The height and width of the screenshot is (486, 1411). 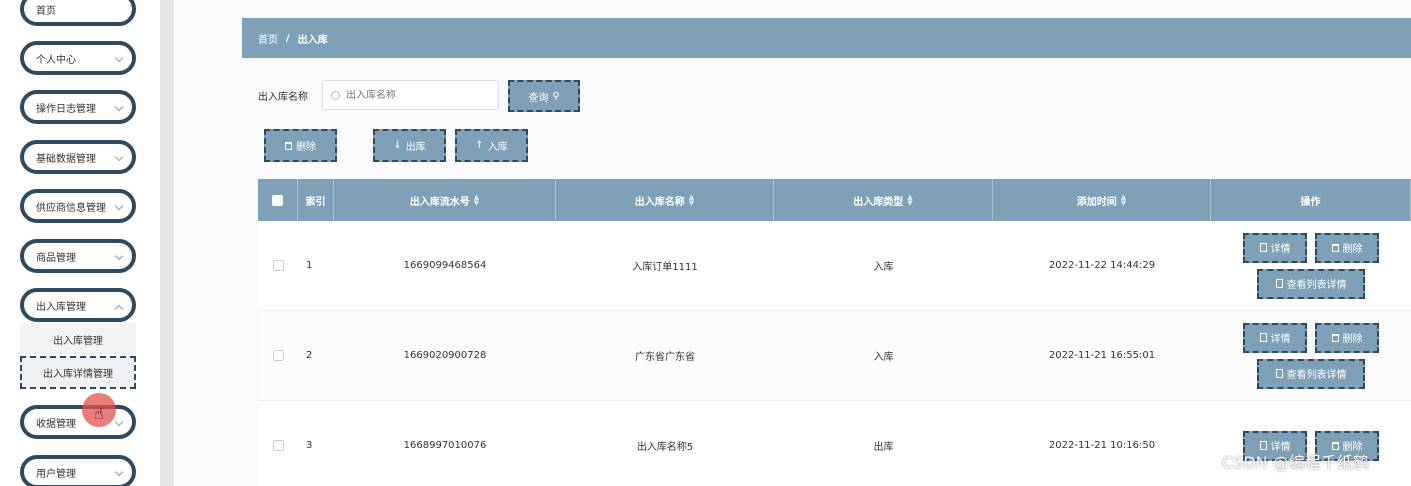 What do you see at coordinates (1102, 355) in the screenshot?
I see `cell-time: 2022-11-21 16:55:01` at bounding box center [1102, 355].